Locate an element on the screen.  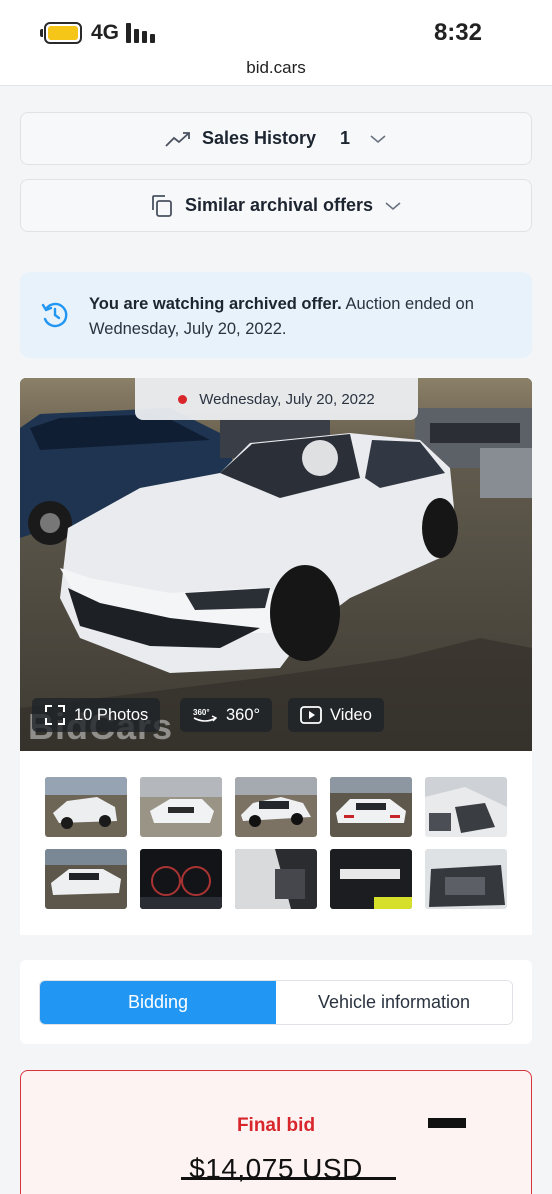
sales-history-count: 1 is located at coordinates (345, 138).